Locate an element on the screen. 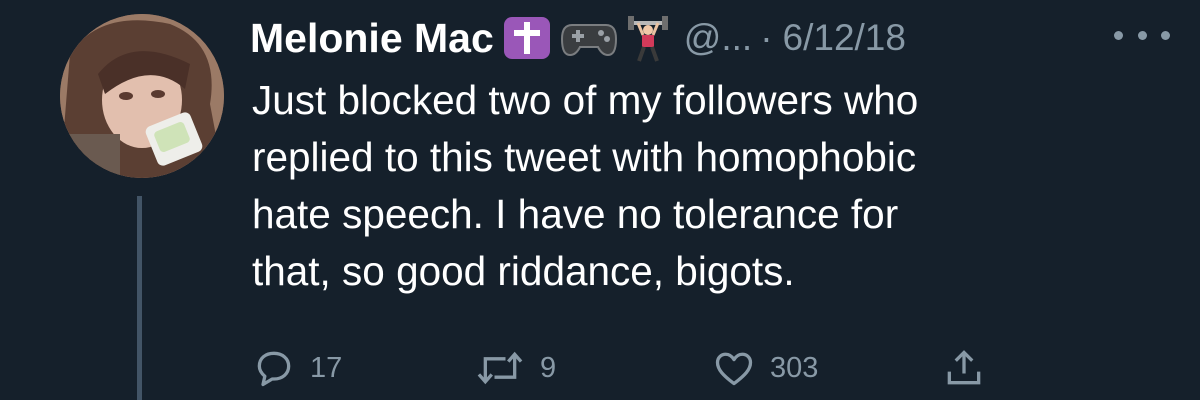 This screenshot has height=400, width=1200. tweet-text-line: Just blocked two of my followers who is located at coordinates (585, 100).